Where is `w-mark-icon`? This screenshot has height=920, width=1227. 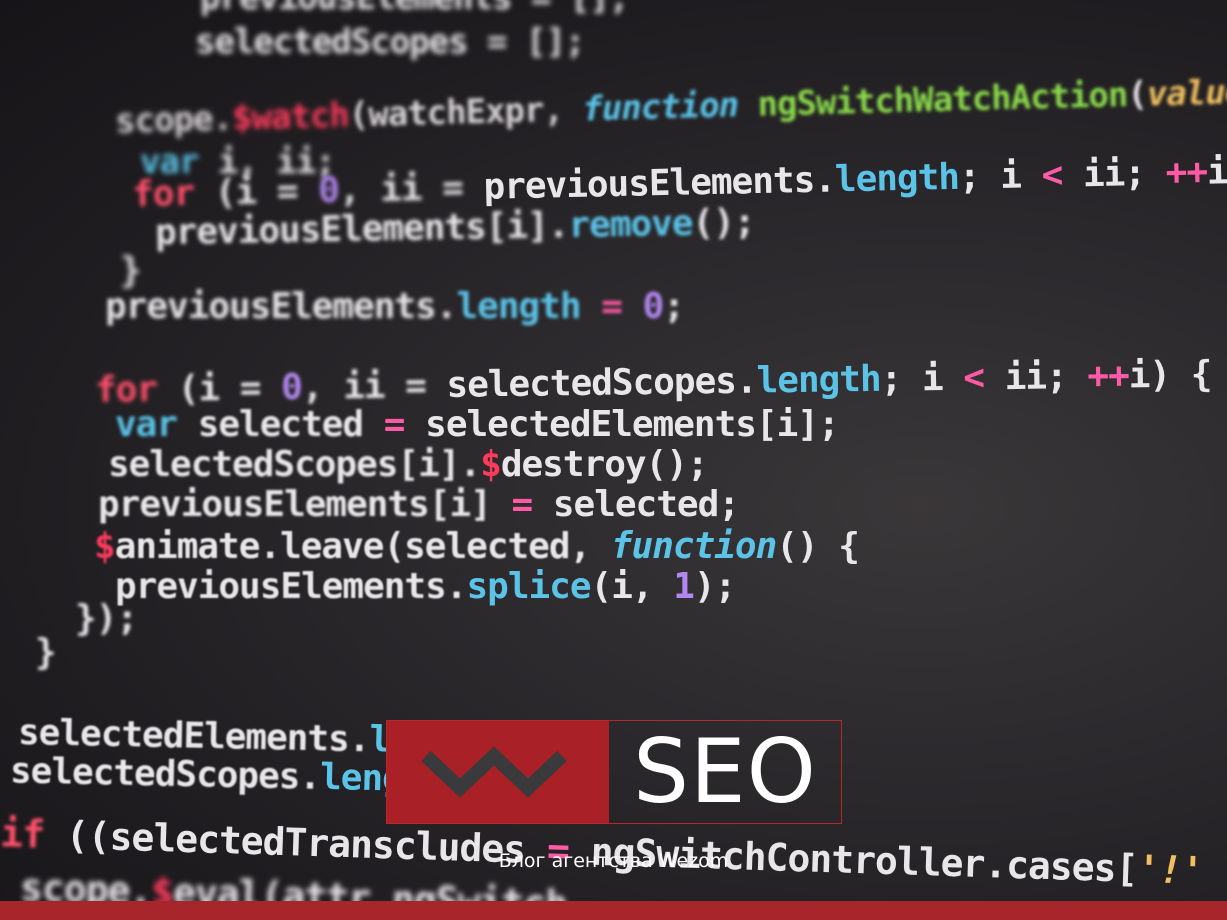
w-mark-icon is located at coordinates (494, 772).